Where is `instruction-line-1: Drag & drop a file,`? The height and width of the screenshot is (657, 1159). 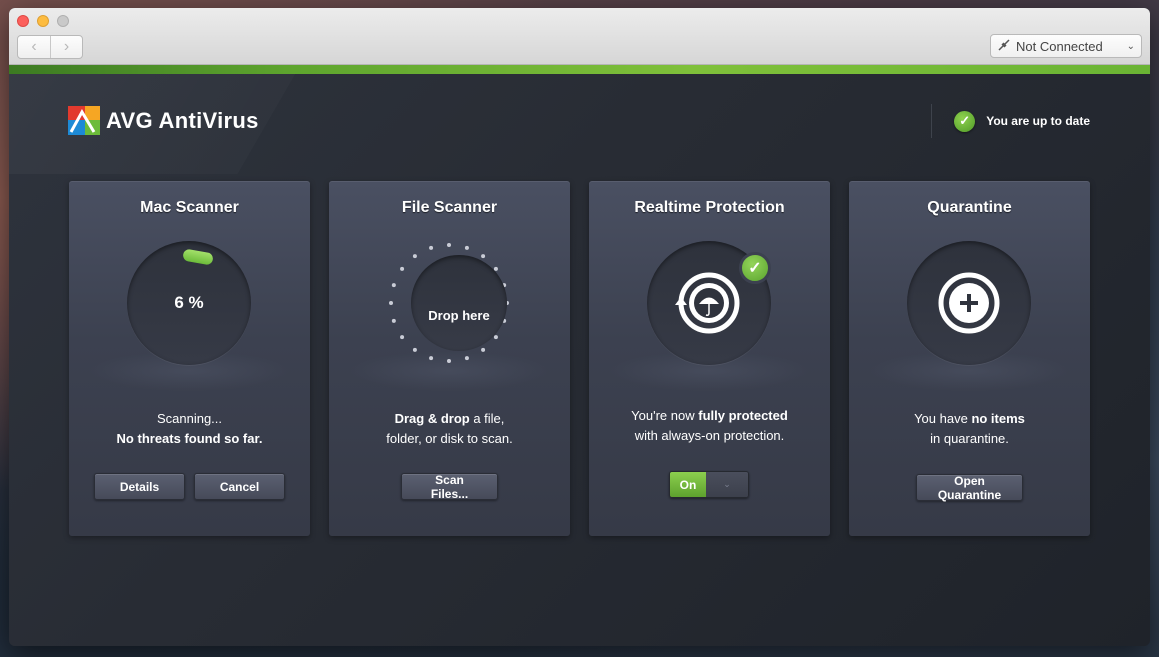 instruction-line-1: Drag & drop a file, is located at coordinates (449, 419).